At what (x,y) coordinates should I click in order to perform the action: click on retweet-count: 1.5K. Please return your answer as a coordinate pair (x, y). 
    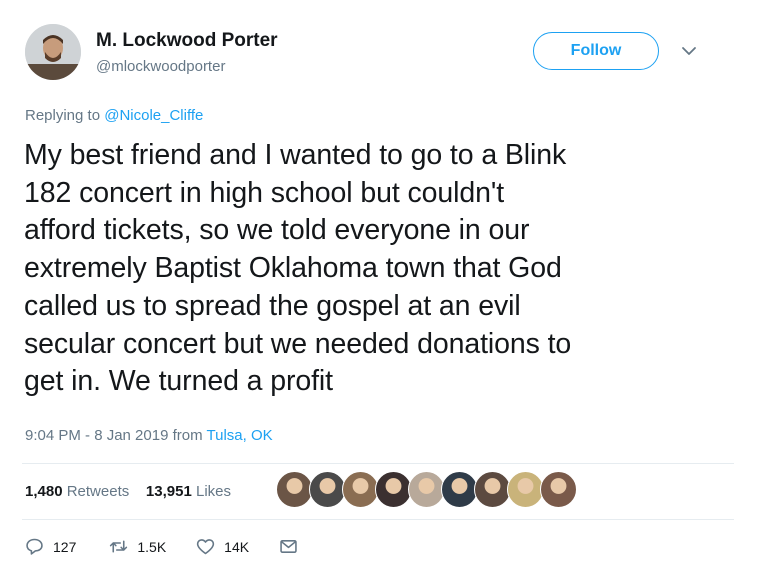
    Looking at the image, I should click on (152, 546).